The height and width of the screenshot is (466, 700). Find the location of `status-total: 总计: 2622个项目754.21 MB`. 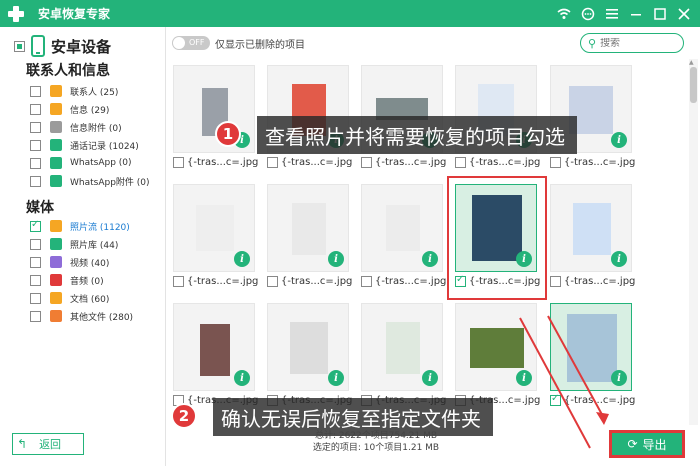

status-total: 总计: 2622个项目754.21 MB is located at coordinates (376, 436).